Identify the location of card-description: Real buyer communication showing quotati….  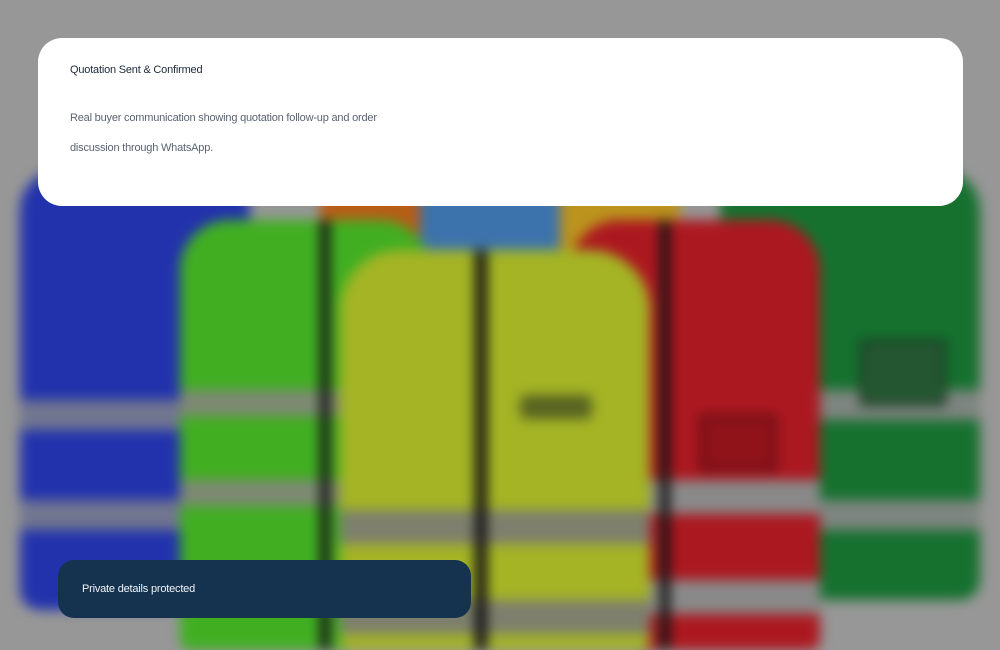
(223, 133).